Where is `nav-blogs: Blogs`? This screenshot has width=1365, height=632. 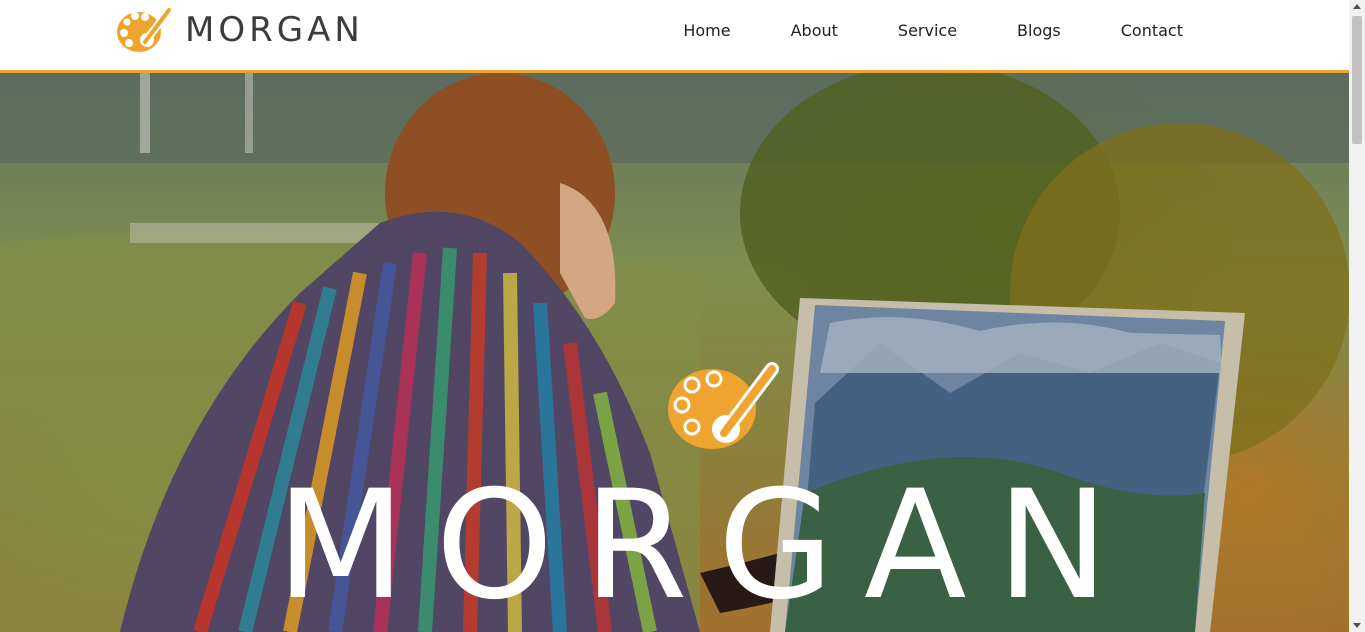
nav-blogs: Blogs is located at coordinates (1039, 31).